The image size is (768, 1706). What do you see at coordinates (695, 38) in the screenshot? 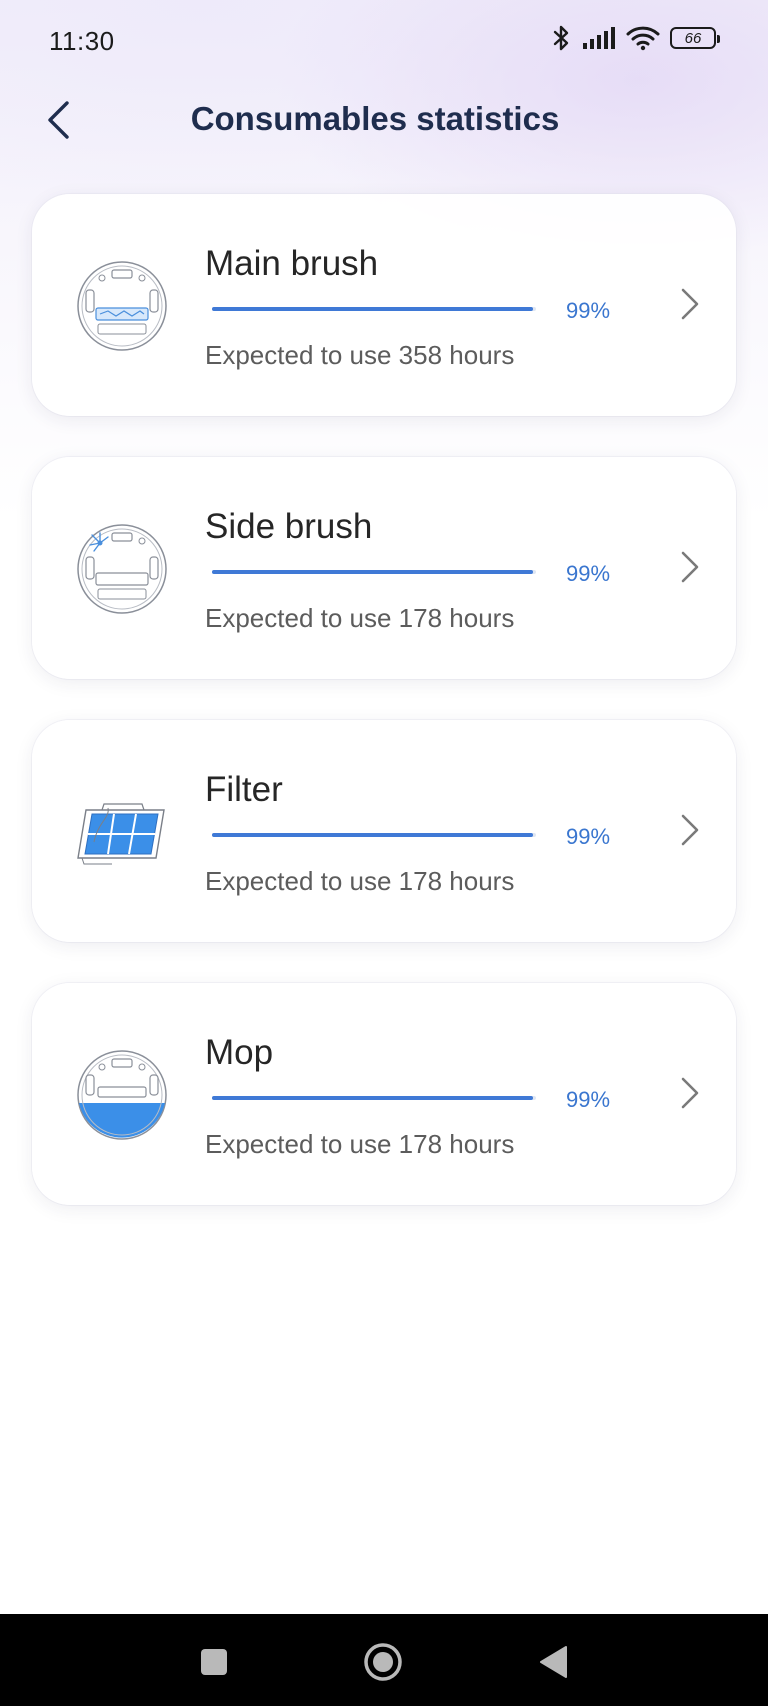
I see `battery-icon: 66` at bounding box center [695, 38].